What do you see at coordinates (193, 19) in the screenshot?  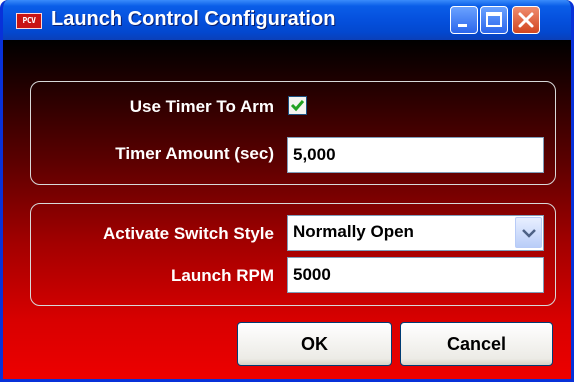 I see `window-title: Launch Control Configuration` at bounding box center [193, 19].